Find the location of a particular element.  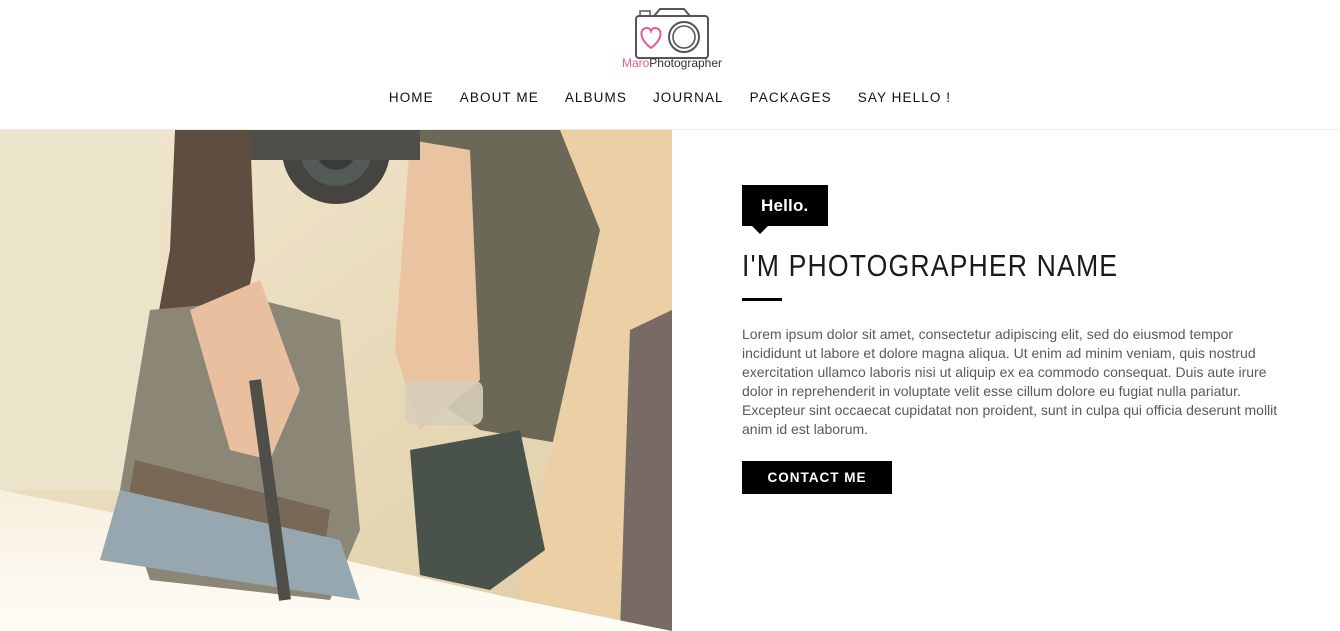

nav-item-home: HOME is located at coordinates (411, 98).